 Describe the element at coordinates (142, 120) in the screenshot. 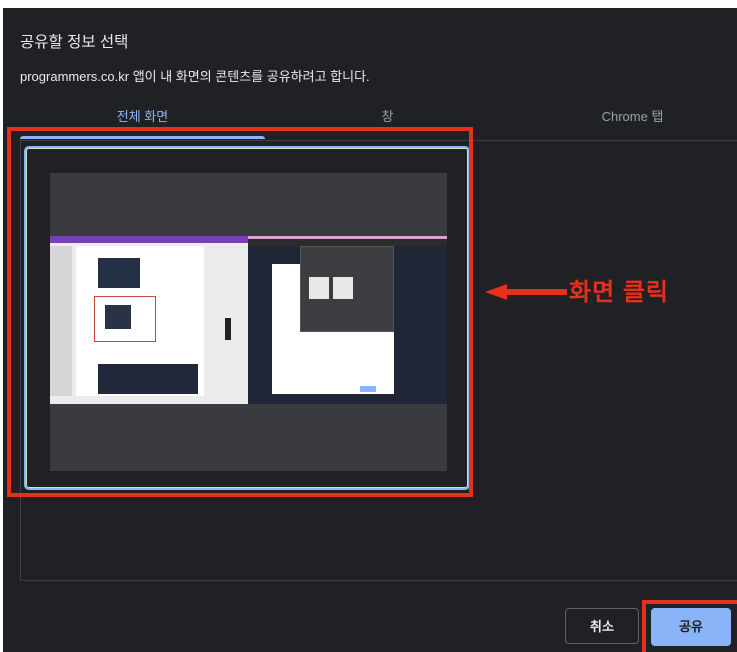

I see `tab-entire-screen: 전체 화면` at that location.